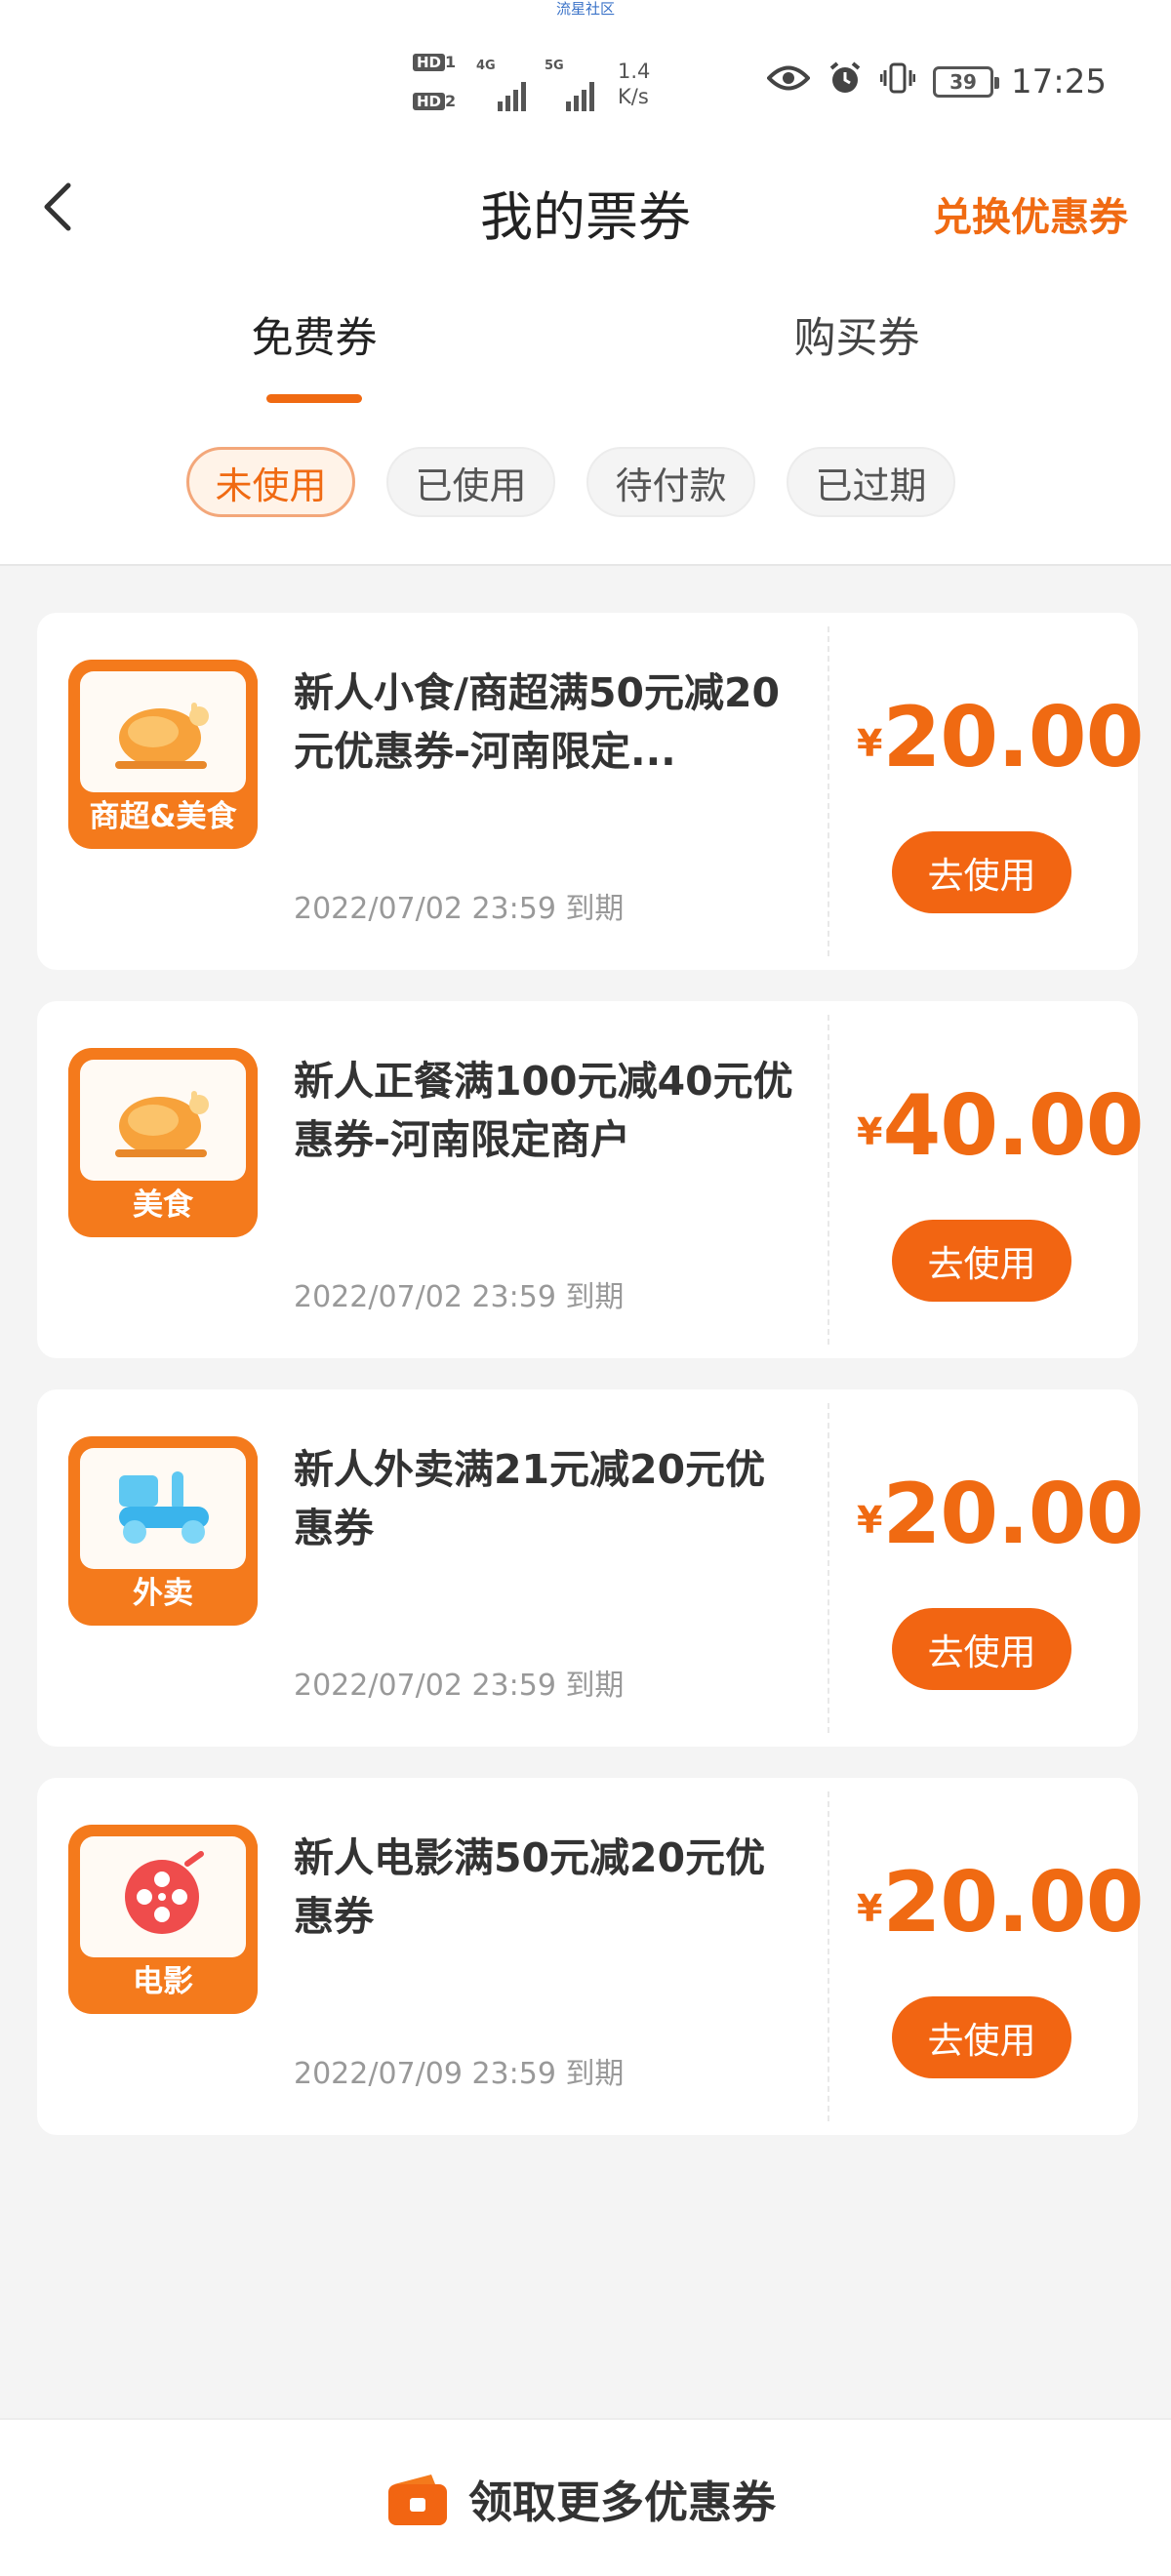  I want to click on signal-4g-icon: 4G, so click(505, 85).